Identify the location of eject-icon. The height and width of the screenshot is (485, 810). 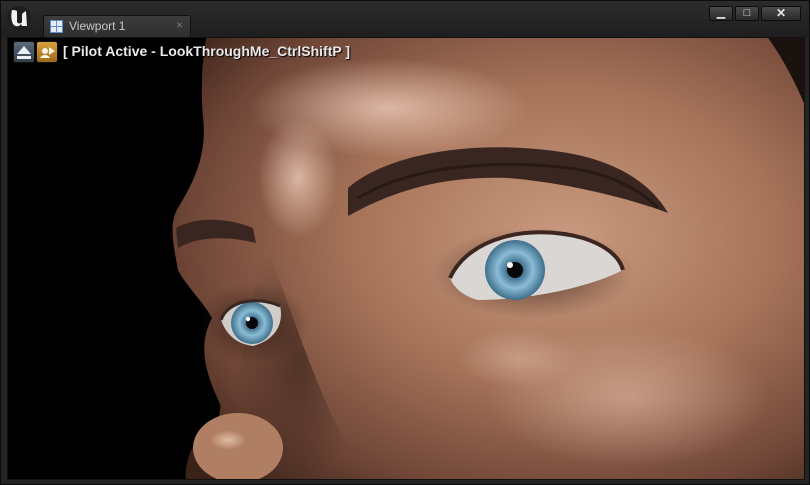
(24, 52).